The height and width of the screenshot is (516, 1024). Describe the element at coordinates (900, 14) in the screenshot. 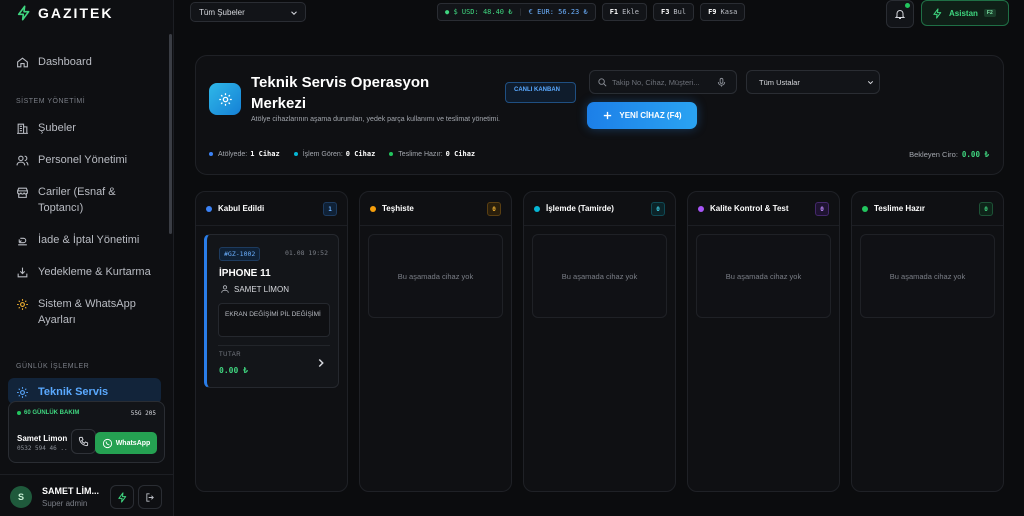

I see `notifications-button` at that location.